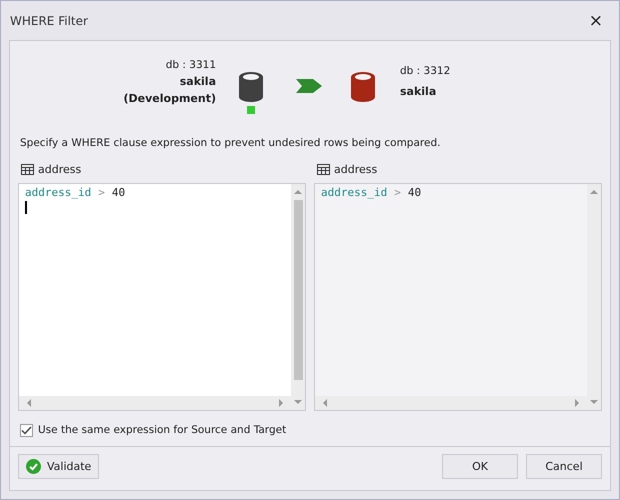 The image size is (620, 500). I want to click on text-cursor, so click(26, 207).